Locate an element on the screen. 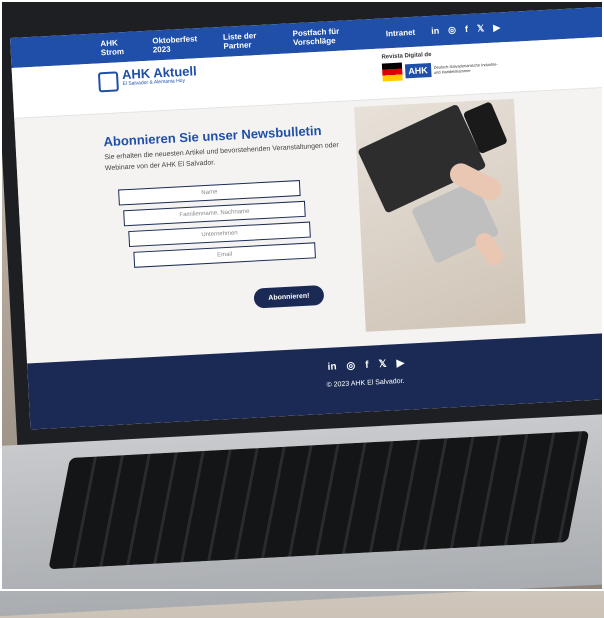 The image size is (604, 618). nav-item-suggestions: Postfach für Vorschläge is located at coordinates (331, 36).